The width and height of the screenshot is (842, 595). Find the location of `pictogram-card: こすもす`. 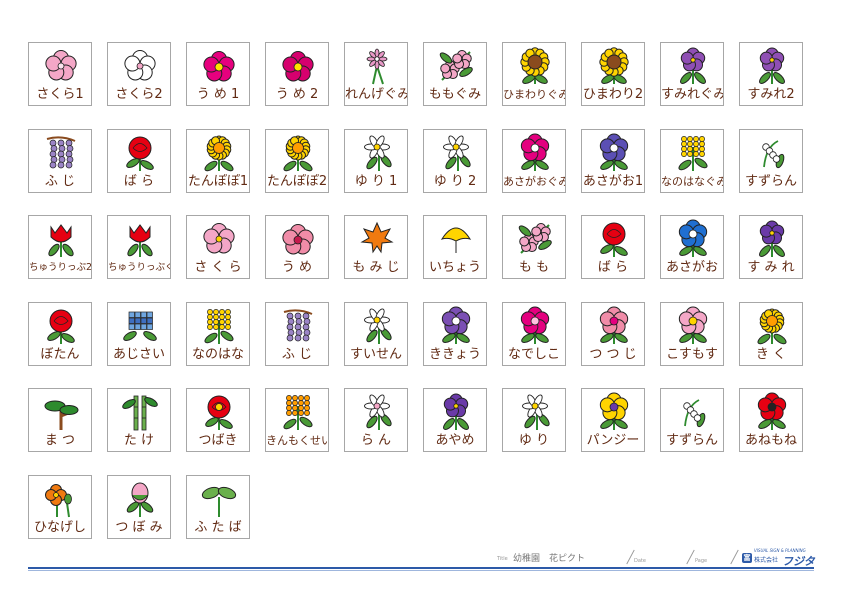

pictogram-card: こすもす is located at coordinates (692, 334).